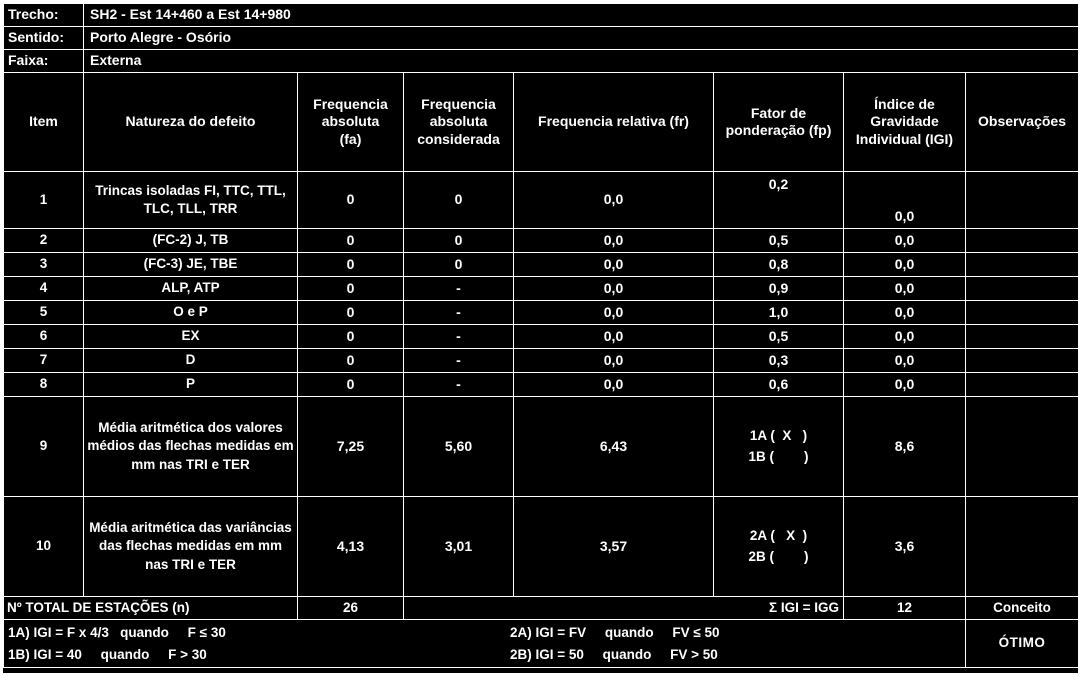  I want to click on total-label: Nº TOTAL DE ESTAÇÕES (n), so click(150, 608).